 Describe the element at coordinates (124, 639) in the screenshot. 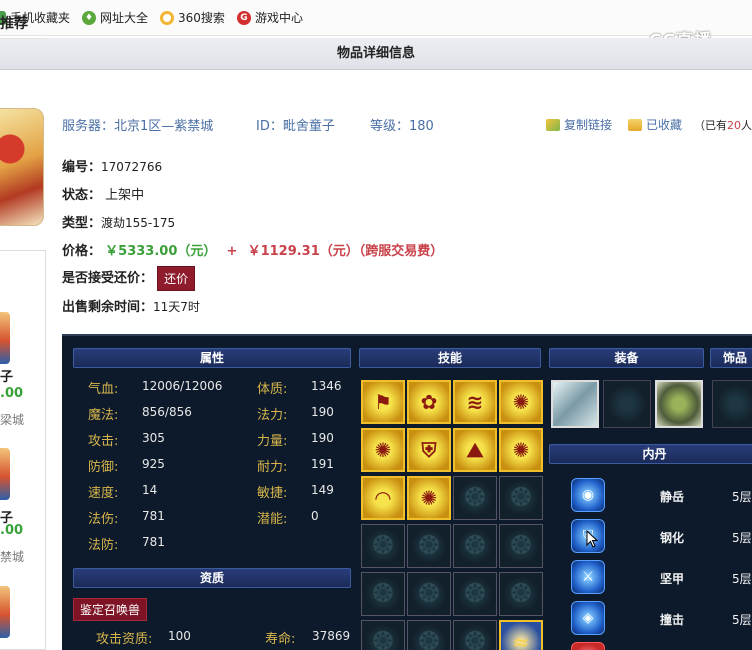

I see `aptitude-label: 攻击资质:` at that location.